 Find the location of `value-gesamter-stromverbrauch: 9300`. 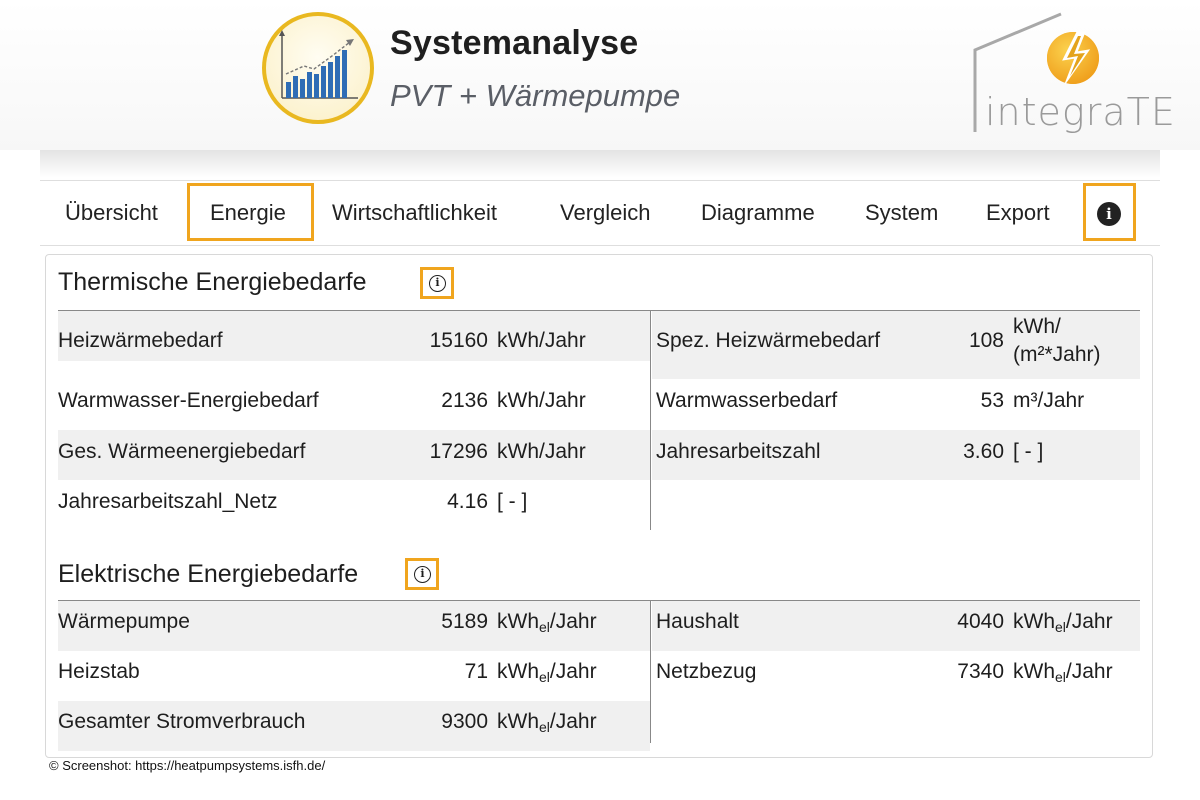

value-gesamter-stromverbrauch: 9300 is located at coordinates (464, 721).